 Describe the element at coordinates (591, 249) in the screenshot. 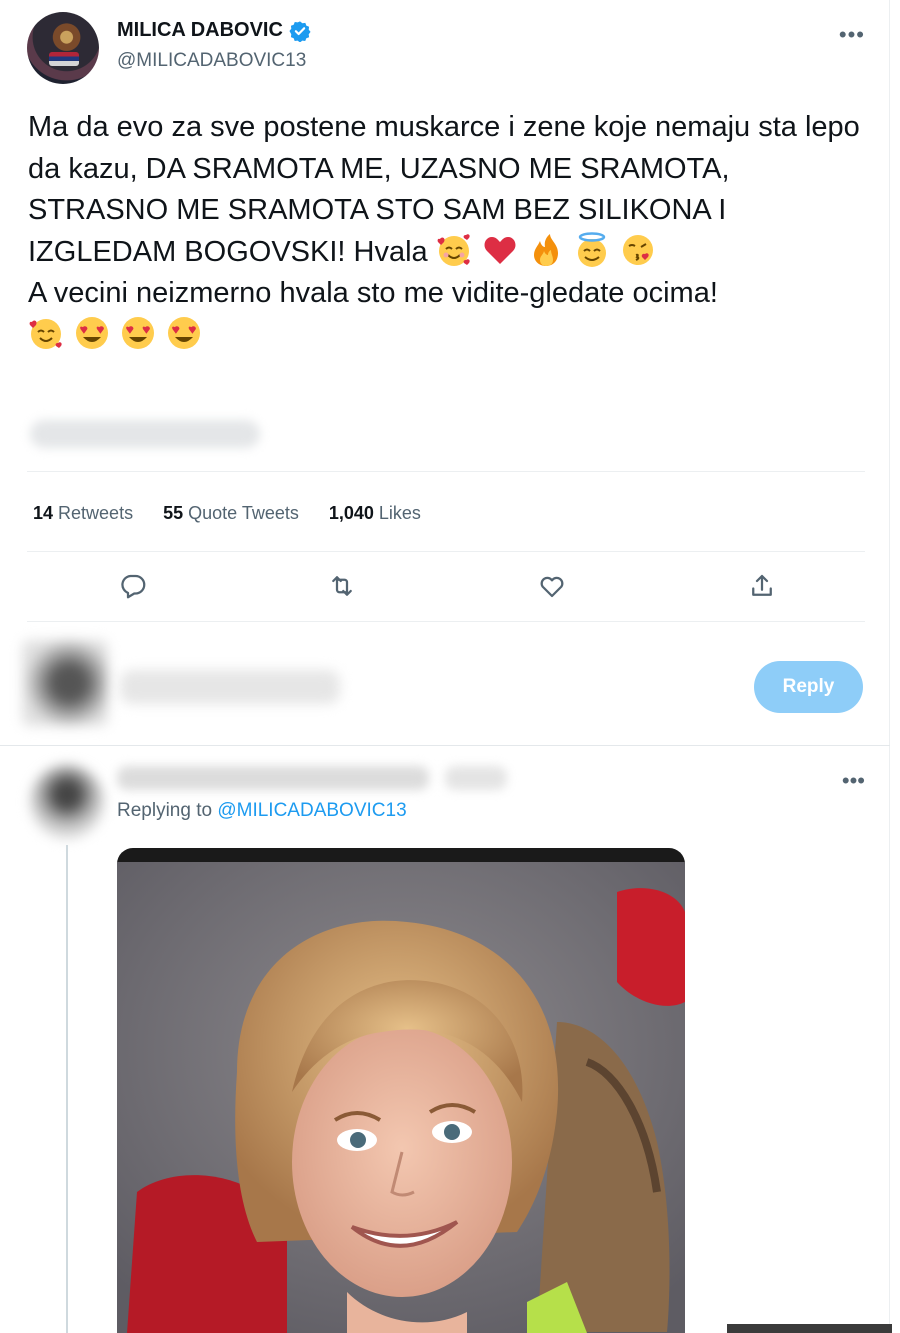

I see `smiling-face-with-halo-icon` at that location.